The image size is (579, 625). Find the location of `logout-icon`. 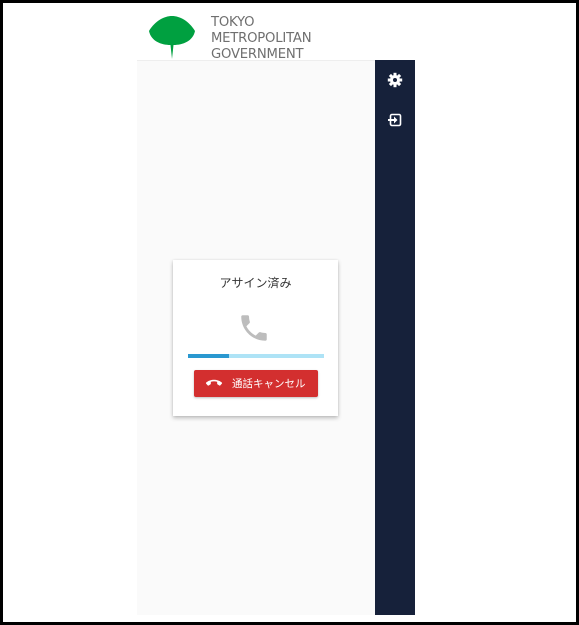

logout-icon is located at coordinates (395, 120).